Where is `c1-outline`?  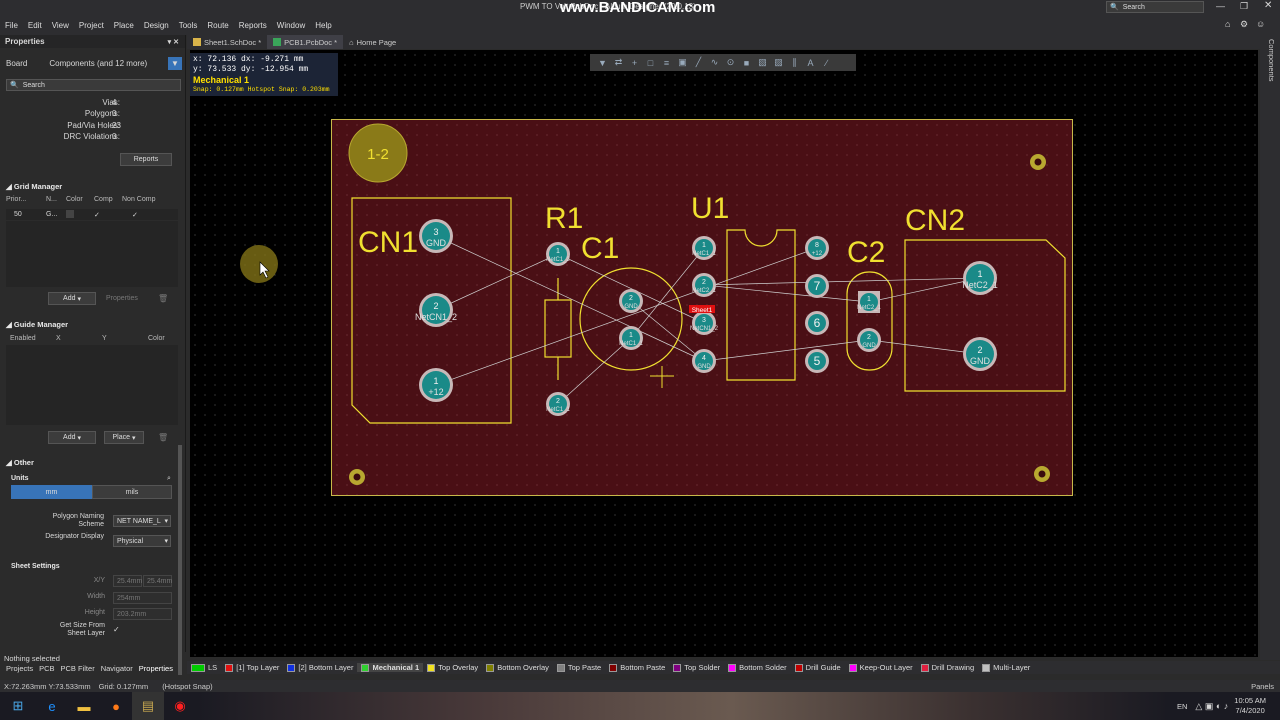 c1-outline is located at coordinates (631, 319).